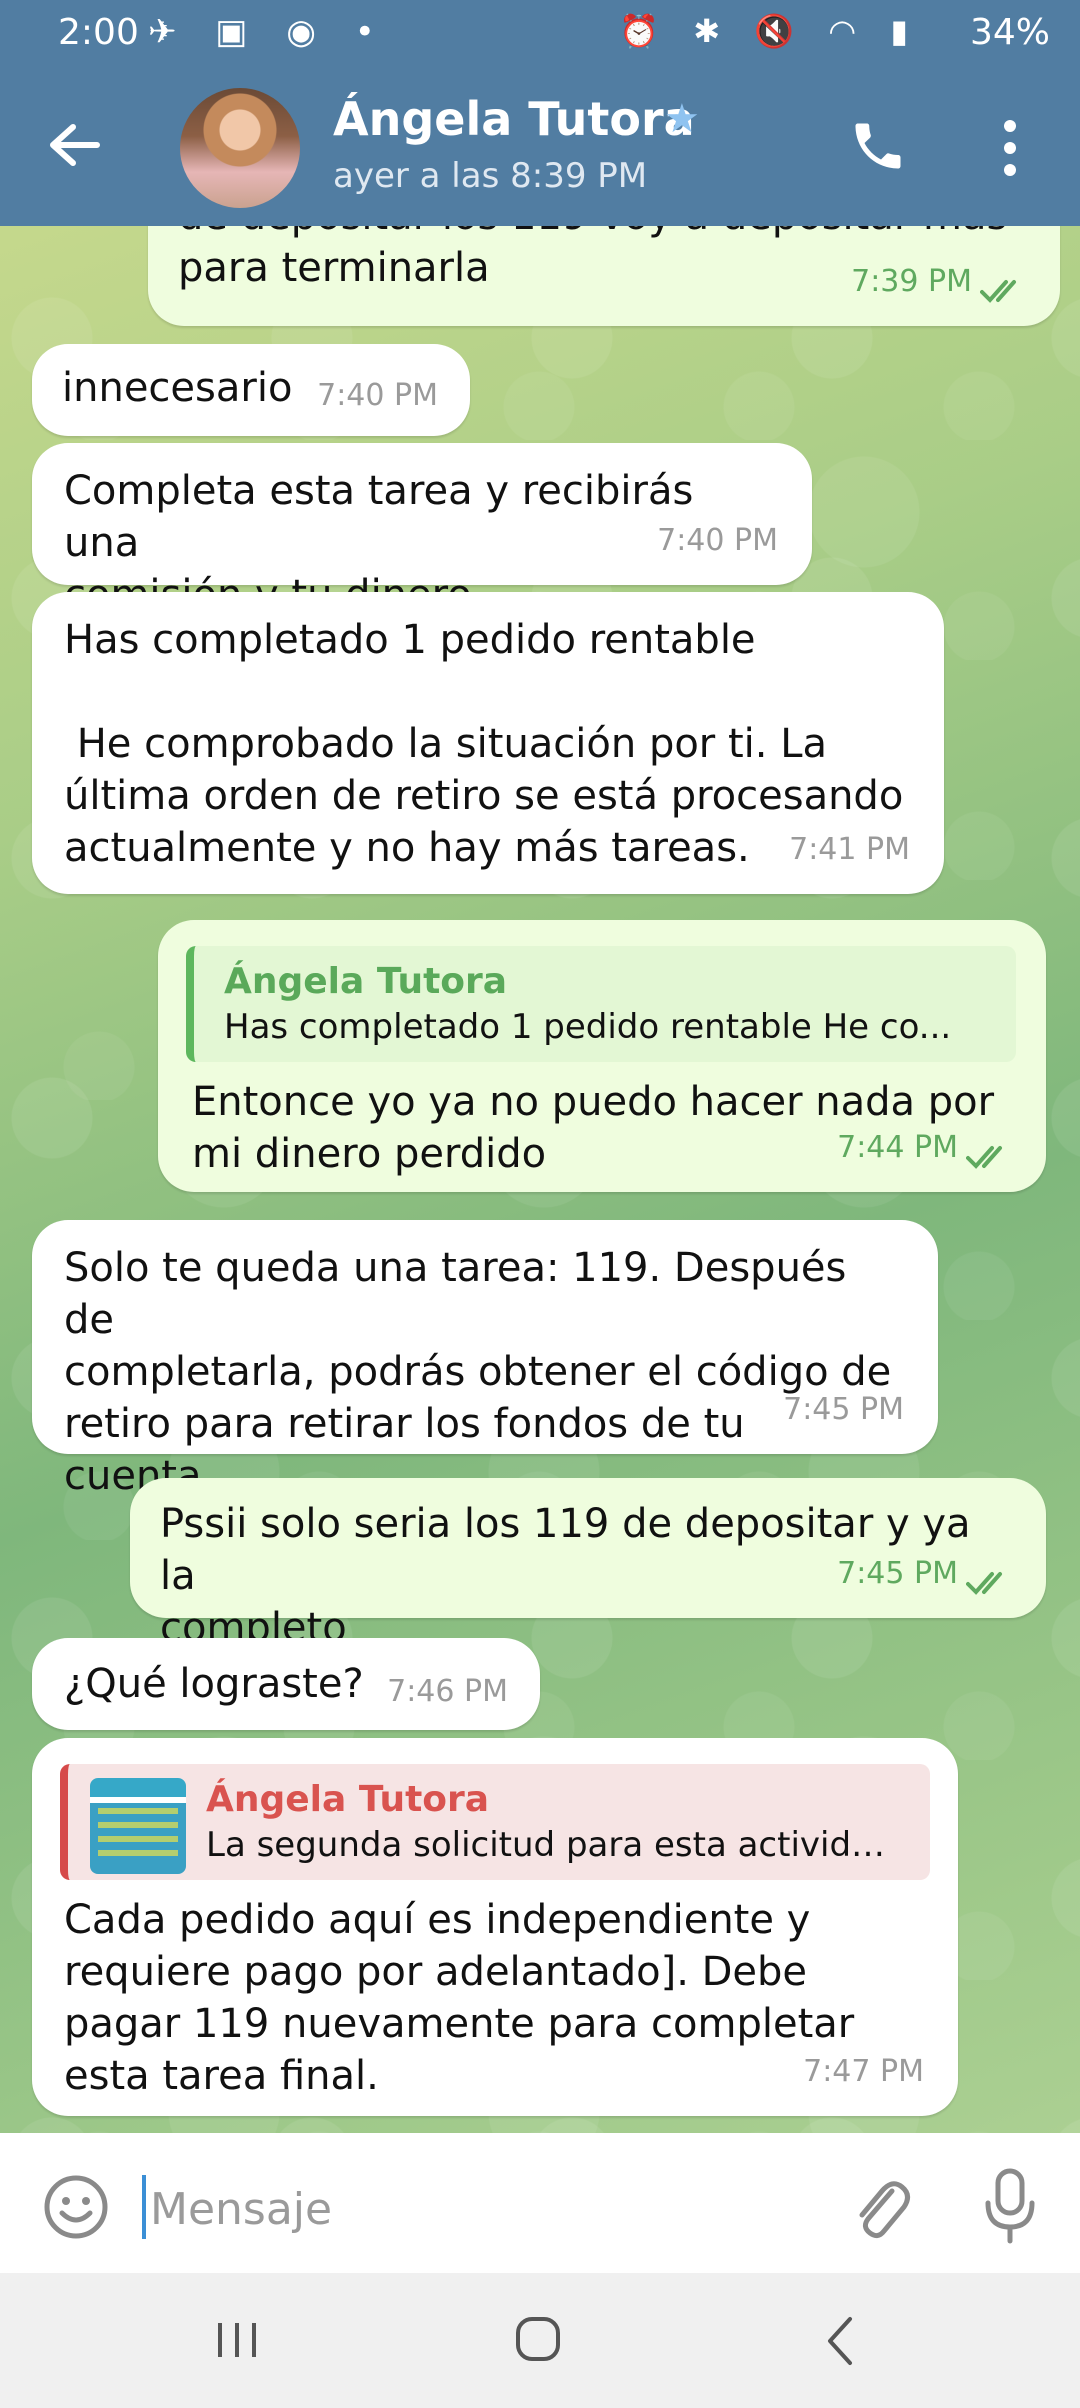 Image resolution: width=1080 pixels, height=2408 pixels. I want to click on phone-icon, so click(878, 146).